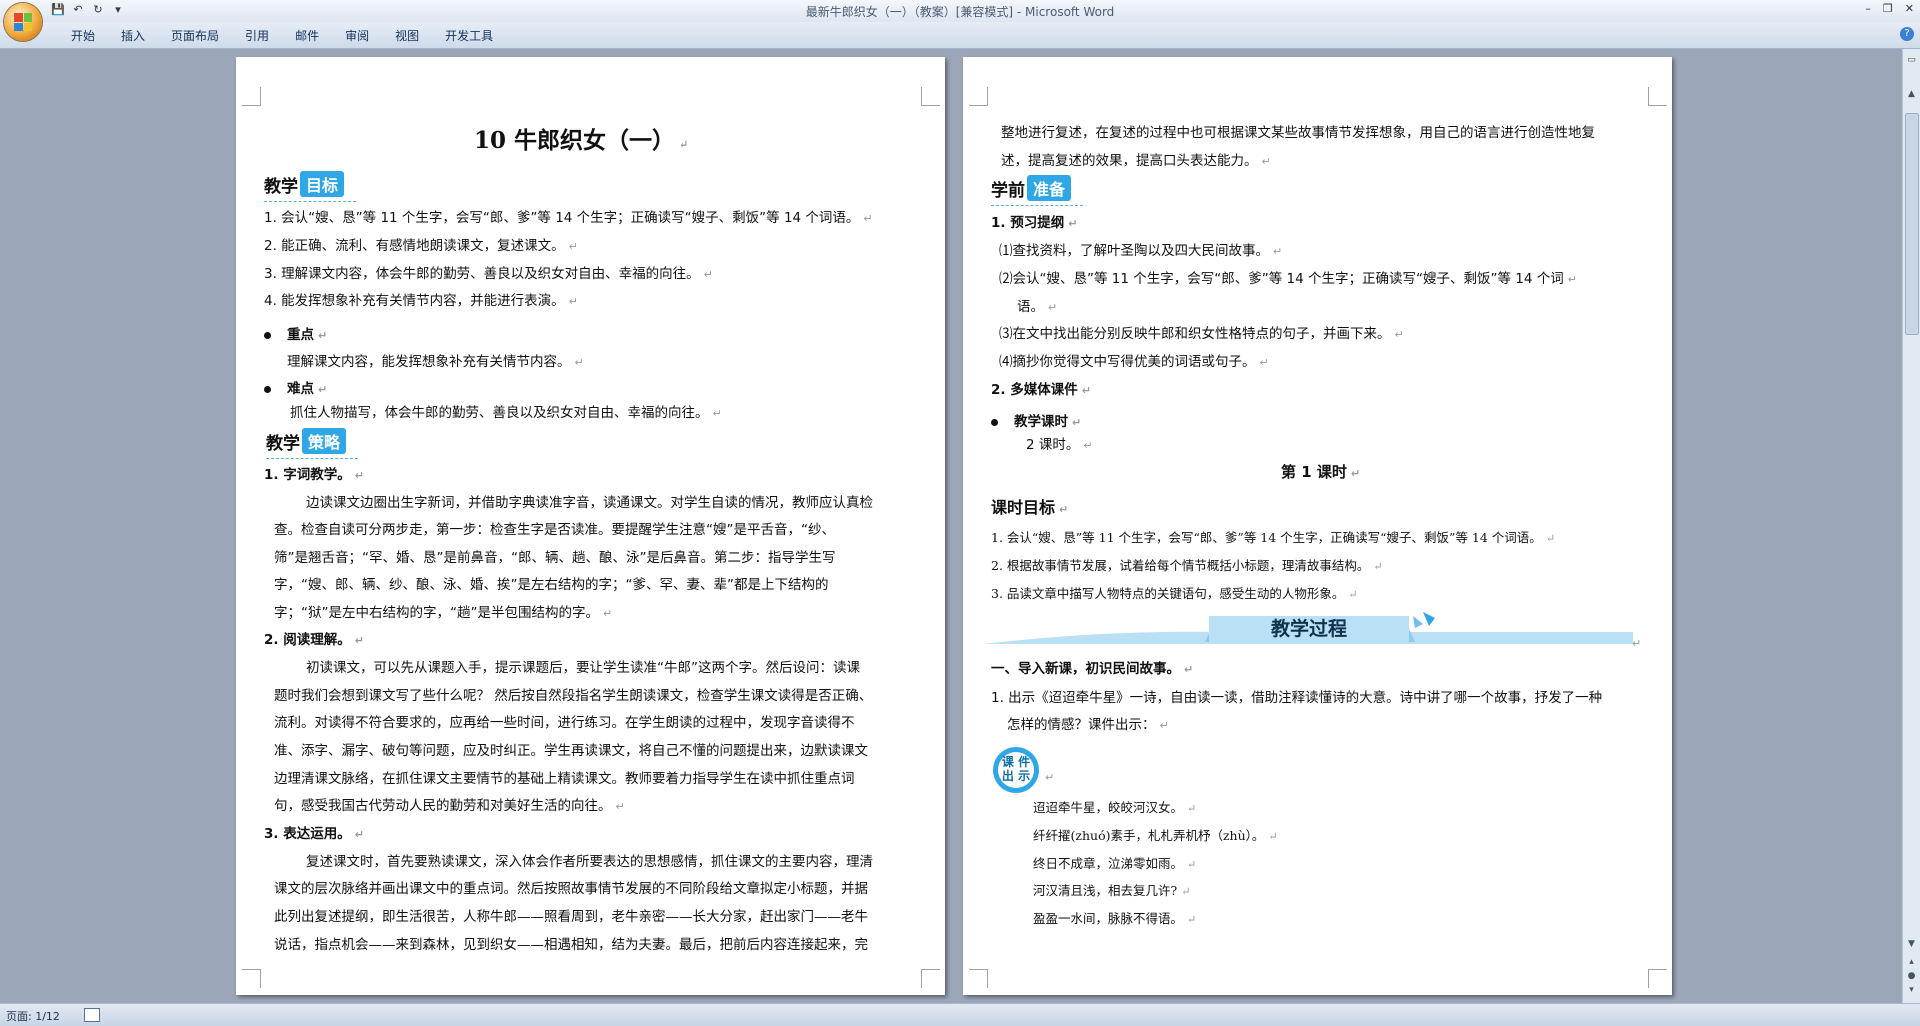 The width and height of the screenshot is (1920, 1026). I want to click on prep-item: ⑴查找资料，了解叶圣陶以及四大民间故事。 ↵, so click(1141, 251).